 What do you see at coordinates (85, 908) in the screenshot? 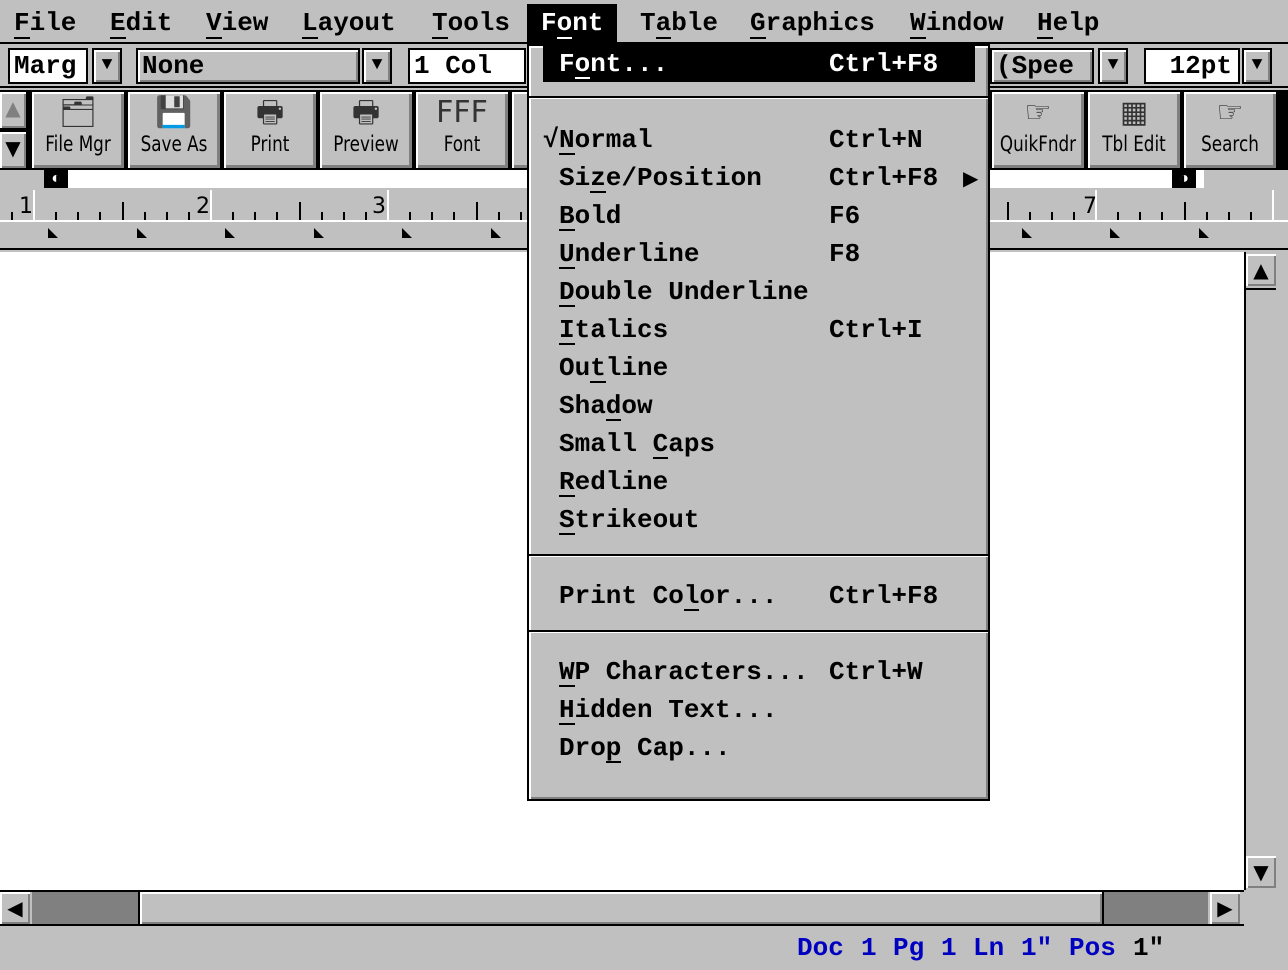
I see `scroll-track-left` at bounding box center [85, 908].